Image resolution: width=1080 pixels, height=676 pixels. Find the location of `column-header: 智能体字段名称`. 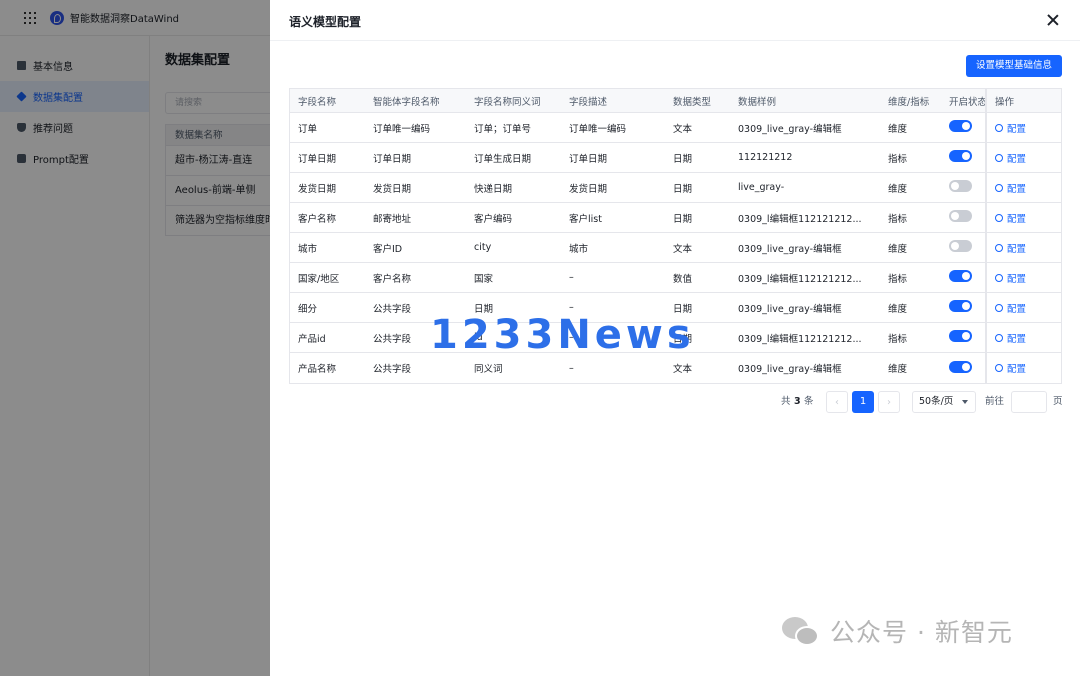

column-header: 智能体字段名称 is located at coordinates (406, 102).